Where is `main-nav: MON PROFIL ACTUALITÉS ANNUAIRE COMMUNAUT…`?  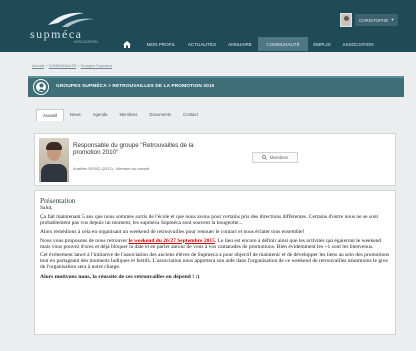
main-nav: MON PROFIL ACTUALITÉS ANNUAIRE COMMUNAUT… is located at coordinates (247, 44).